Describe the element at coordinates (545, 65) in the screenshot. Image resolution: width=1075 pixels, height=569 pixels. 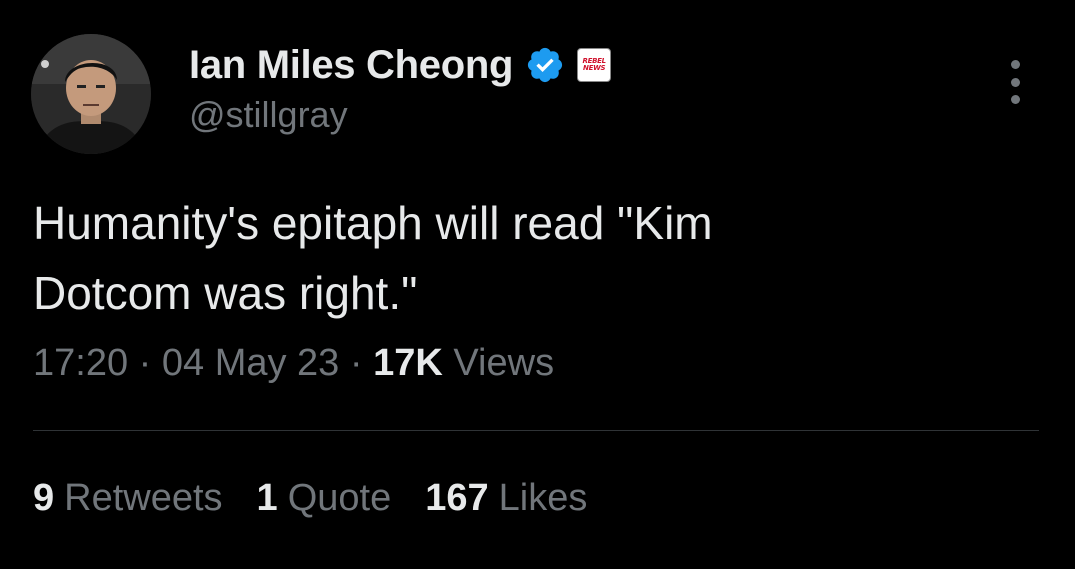
I see `verified-badge-icon` at that location.